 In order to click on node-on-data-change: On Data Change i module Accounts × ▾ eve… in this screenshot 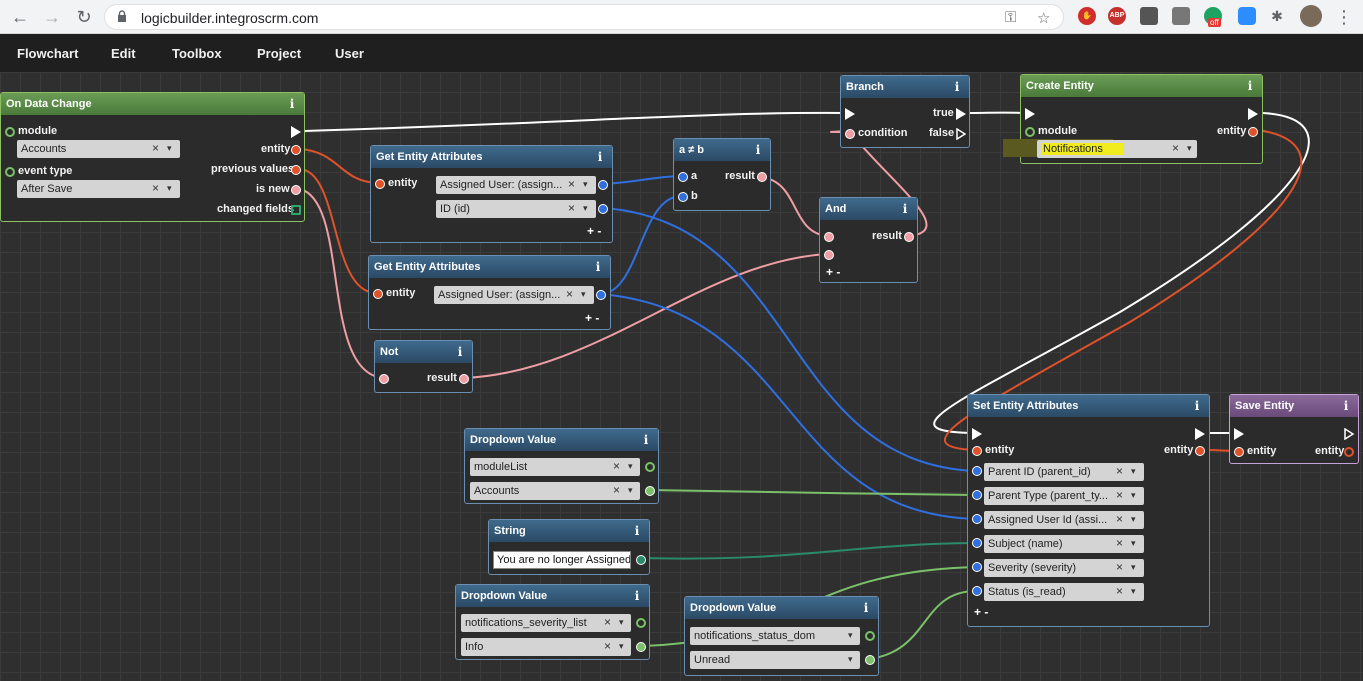, I will do `click(152, 157)`.